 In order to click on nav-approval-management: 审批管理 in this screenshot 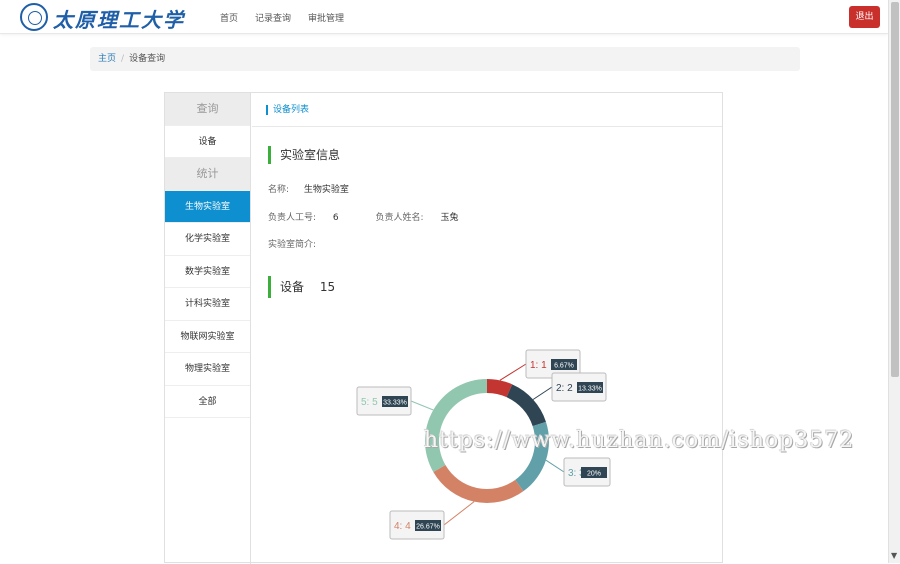, I will do `click(326, 17)`.